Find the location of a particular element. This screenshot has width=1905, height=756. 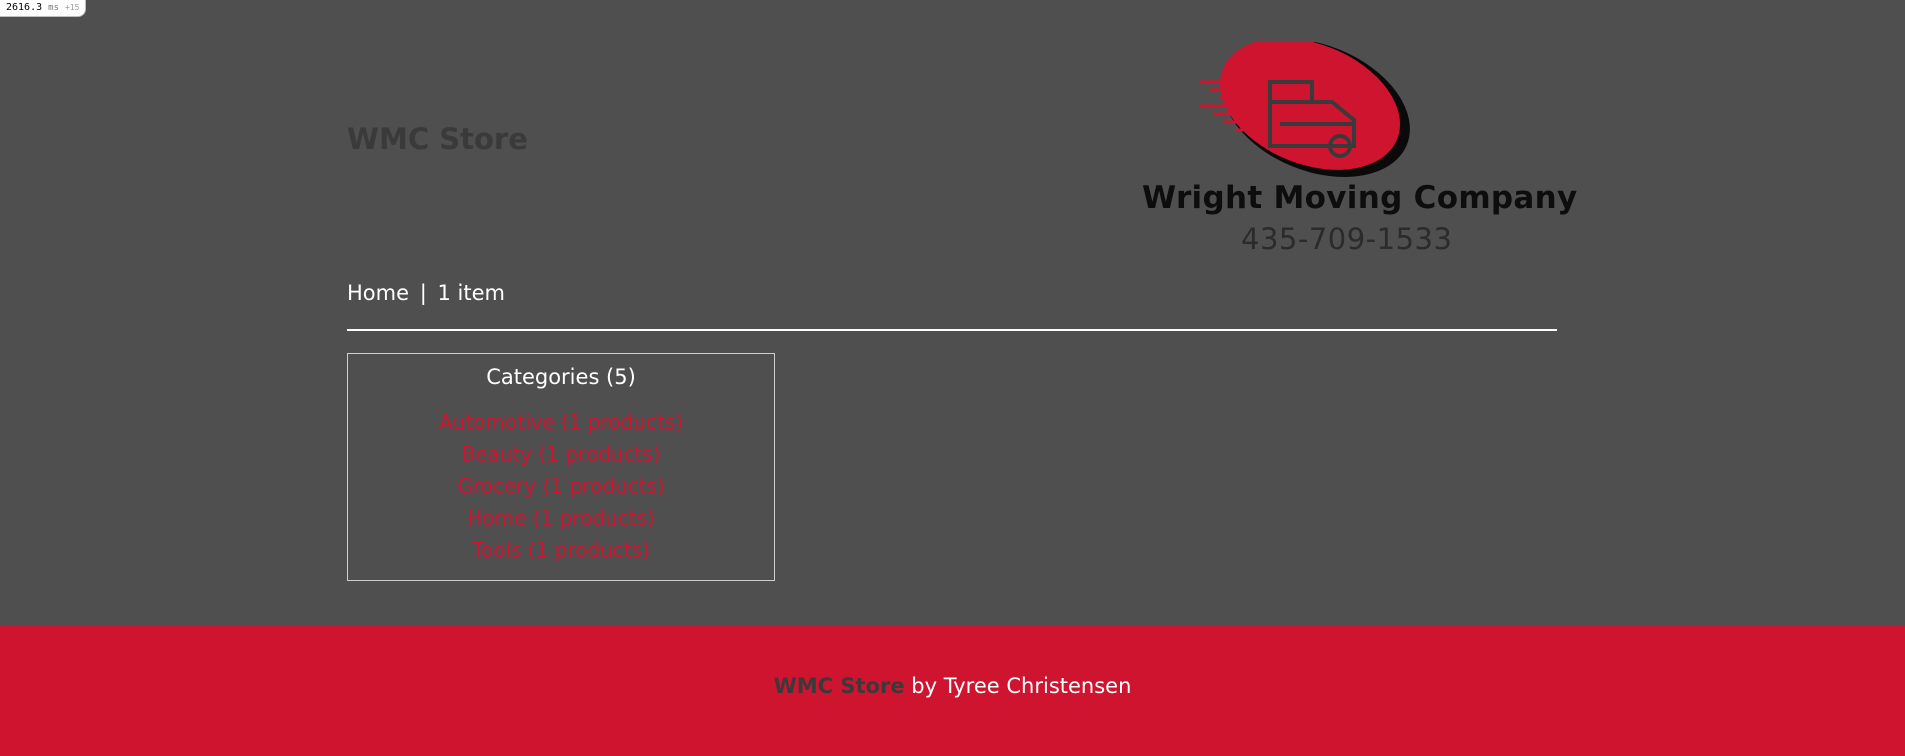

footer-text: WMC Store by Tyree Christensen is located at coordinates (952, 686).